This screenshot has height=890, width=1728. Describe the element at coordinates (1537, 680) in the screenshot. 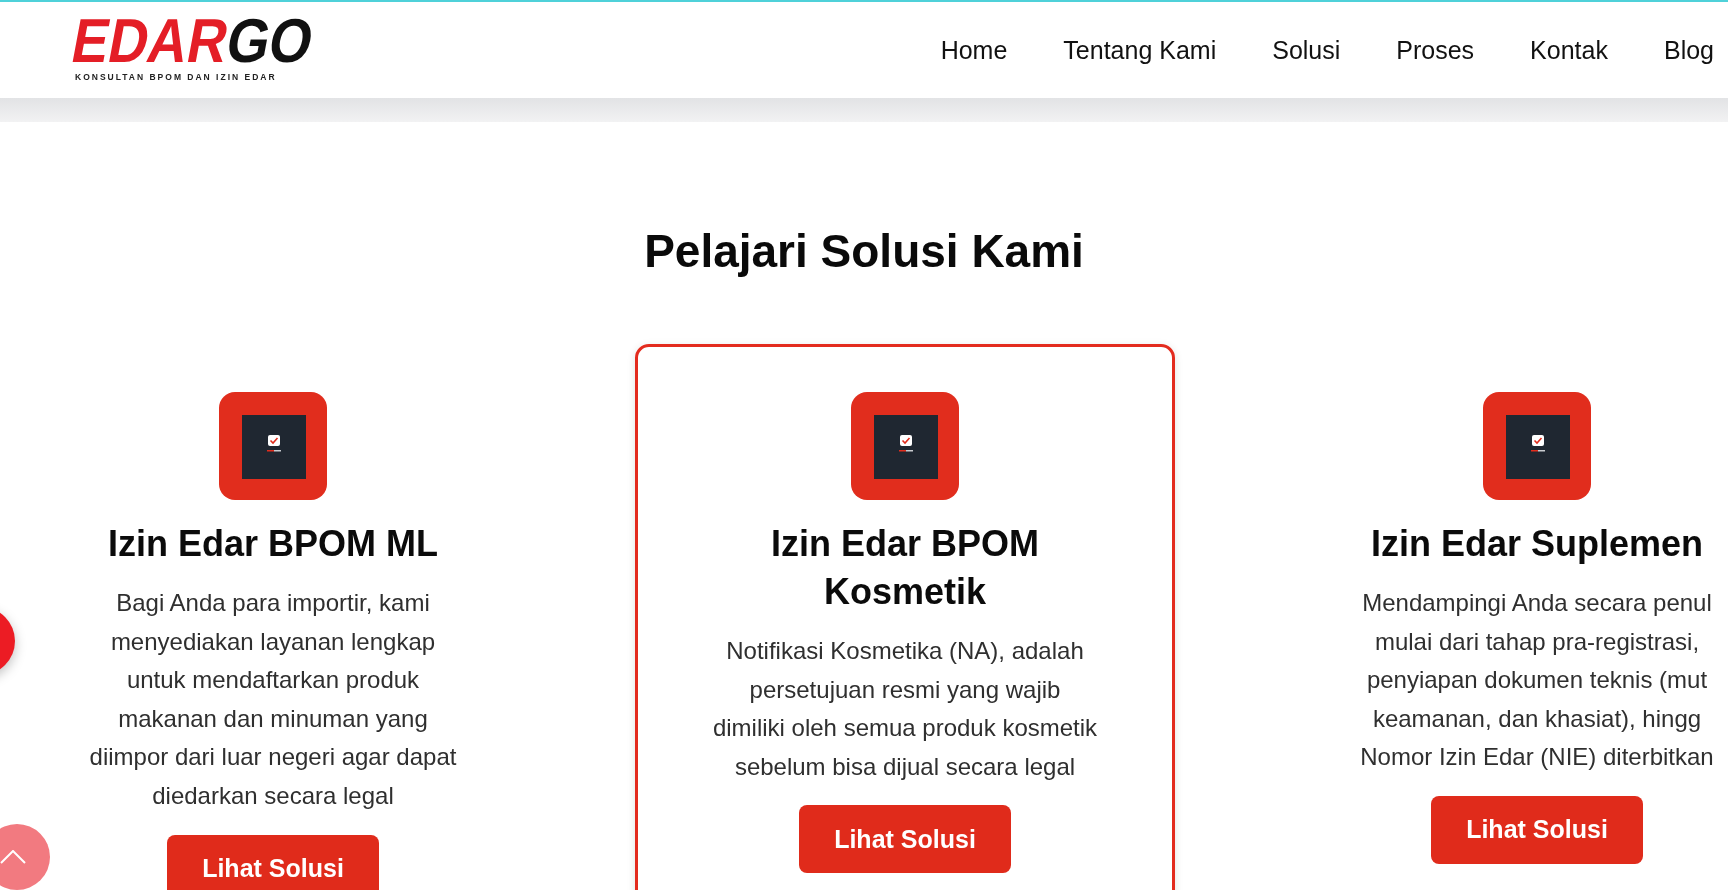

I see `card-description: Mendampingi Anda secara penul mulai dari tahap pra-registrasi, penyiapan dokumen teknis (mut keamanan, dan khasiat), hingg Nomor Izin Edar (NIE) diterbitkan` at that location.